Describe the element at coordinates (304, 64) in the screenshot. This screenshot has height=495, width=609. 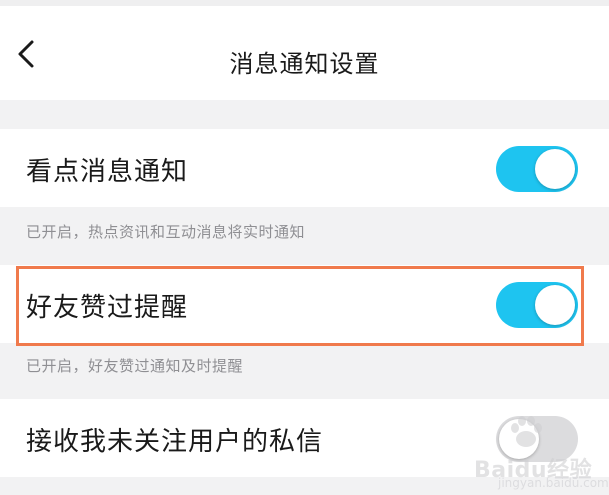
I see `page-title: 消息通知设置` at that location.